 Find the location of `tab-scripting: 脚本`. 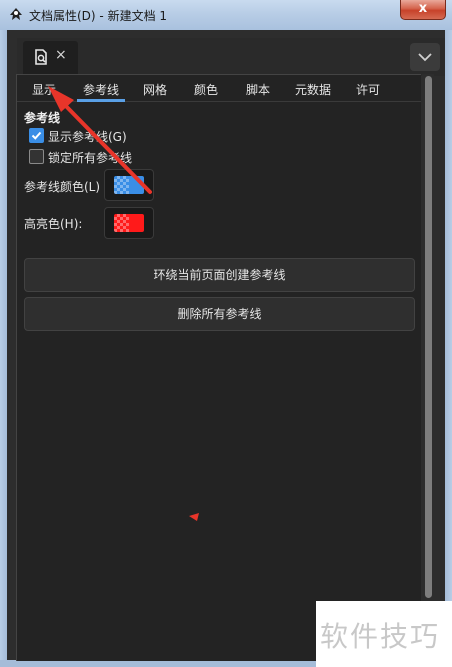

tab-scripting: 脚本 is located at coordinates (258, 89).